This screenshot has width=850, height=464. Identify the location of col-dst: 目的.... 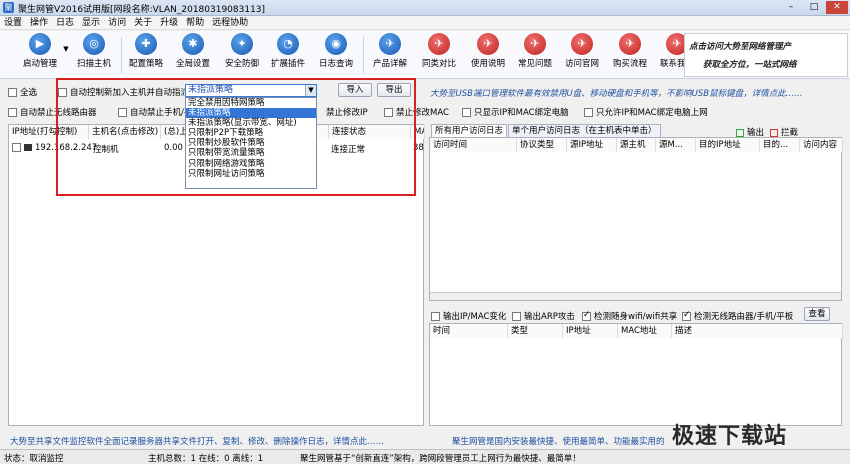
(780, 145).